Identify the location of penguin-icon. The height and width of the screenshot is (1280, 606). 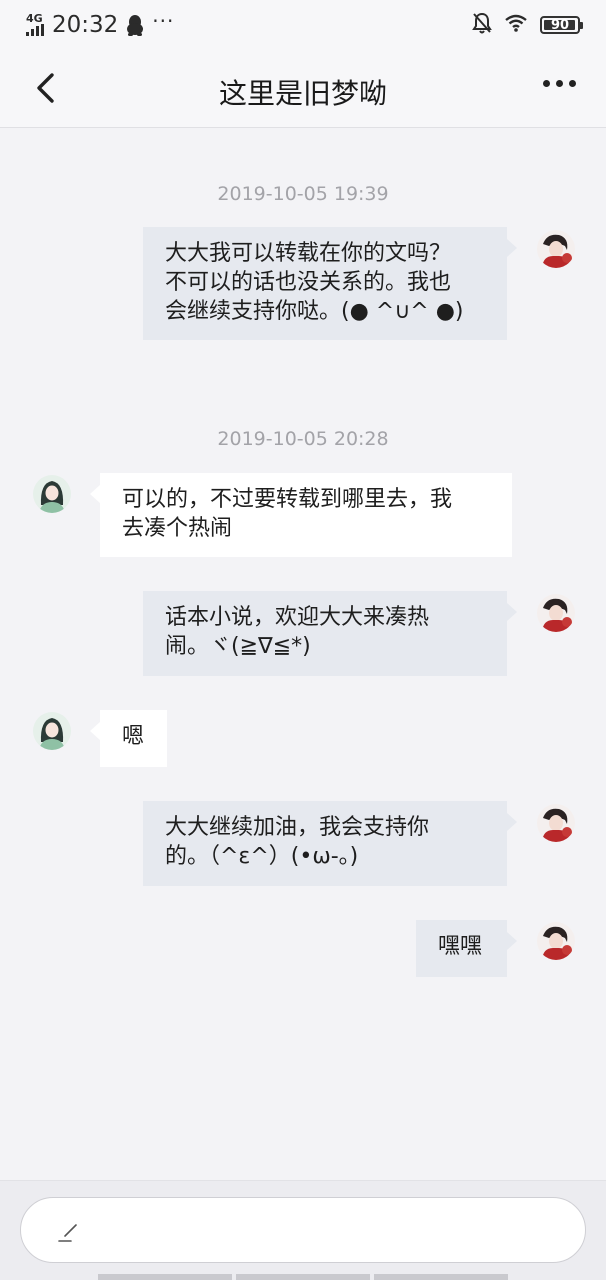
(135, 25).